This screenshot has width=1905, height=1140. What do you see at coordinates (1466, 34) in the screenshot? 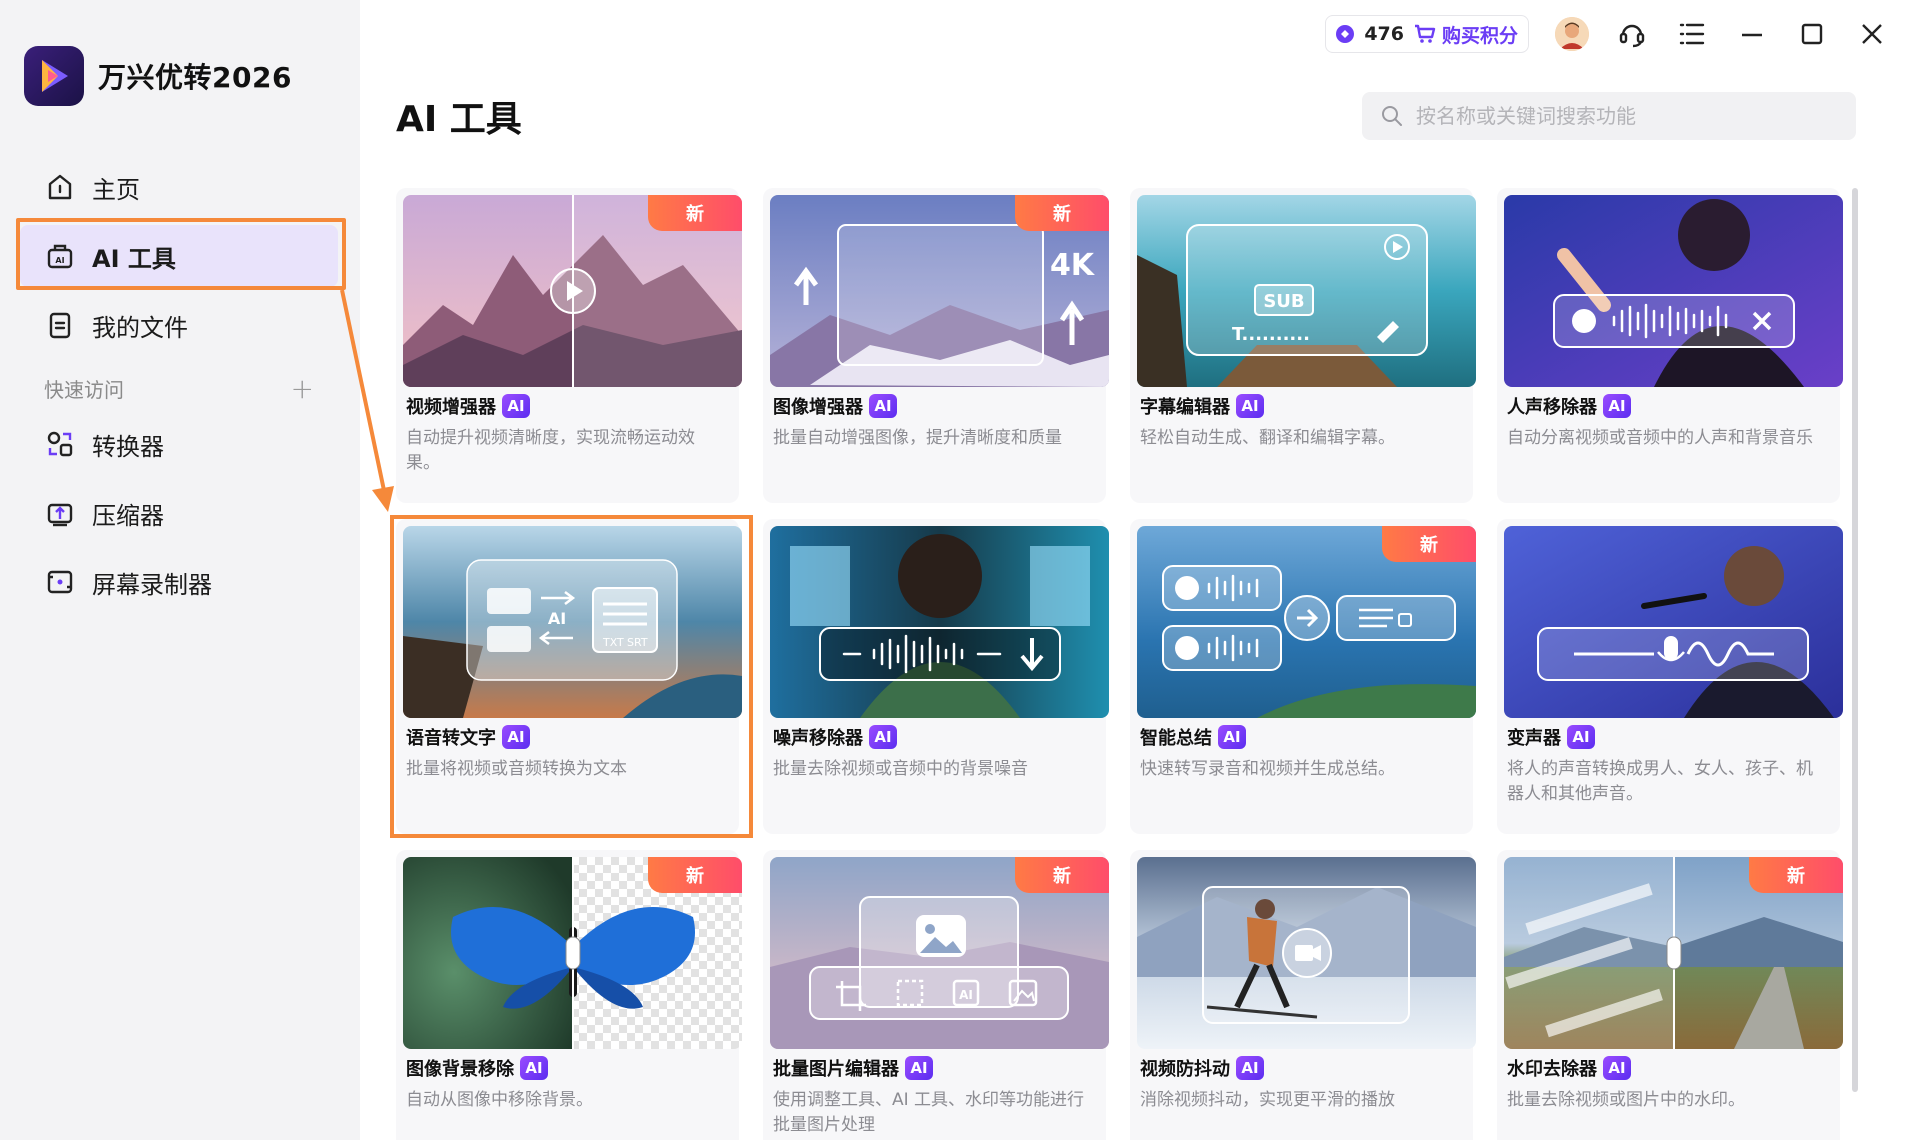
I see `buy-points-button: 购买积分` at bounding box center [1466, 34].